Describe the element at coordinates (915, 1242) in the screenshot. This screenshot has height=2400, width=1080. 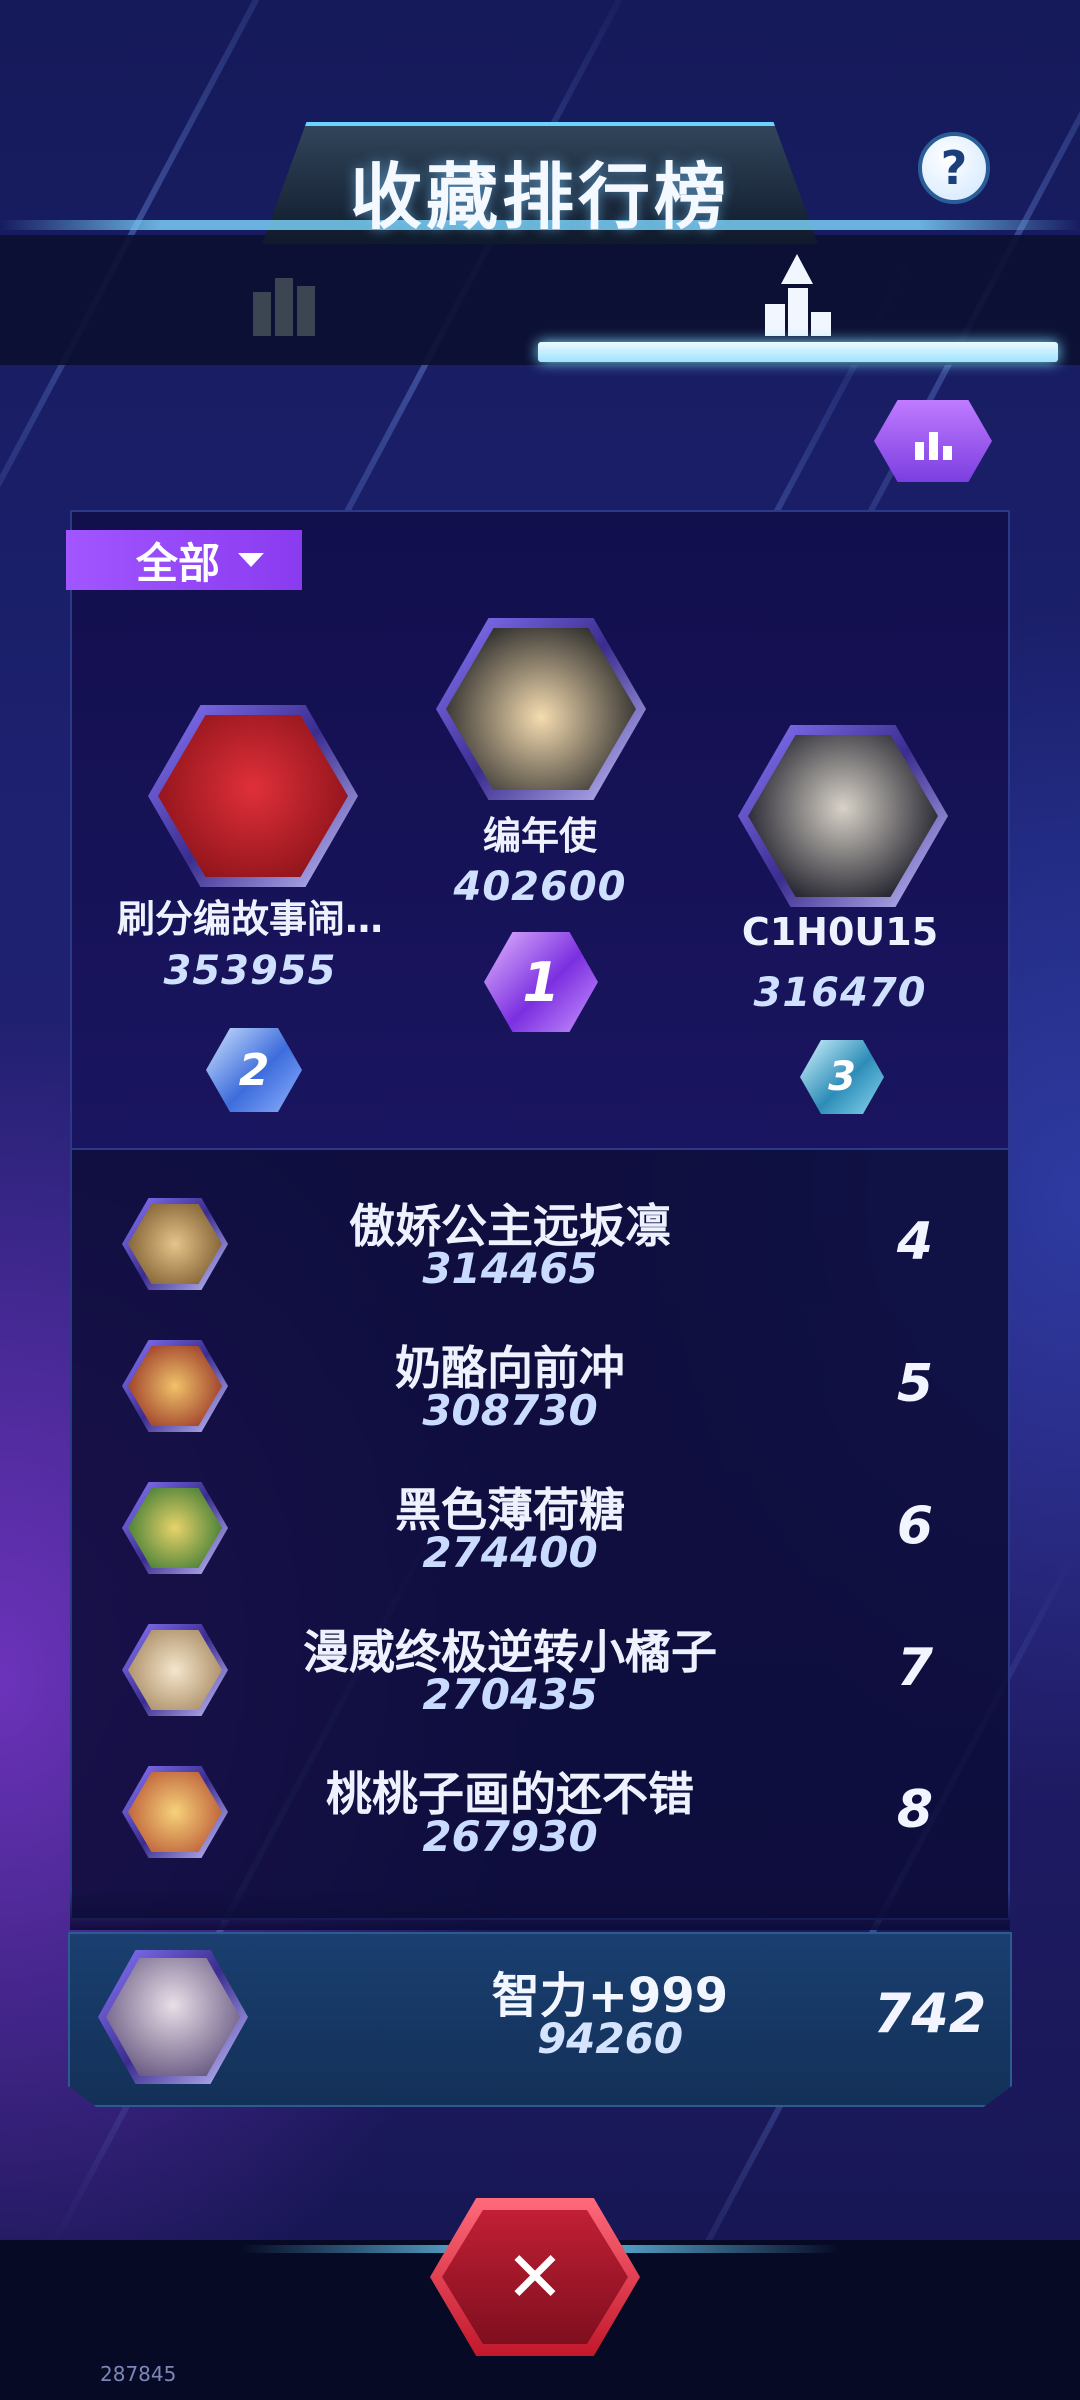
I see `row-rank: 4` at that location.